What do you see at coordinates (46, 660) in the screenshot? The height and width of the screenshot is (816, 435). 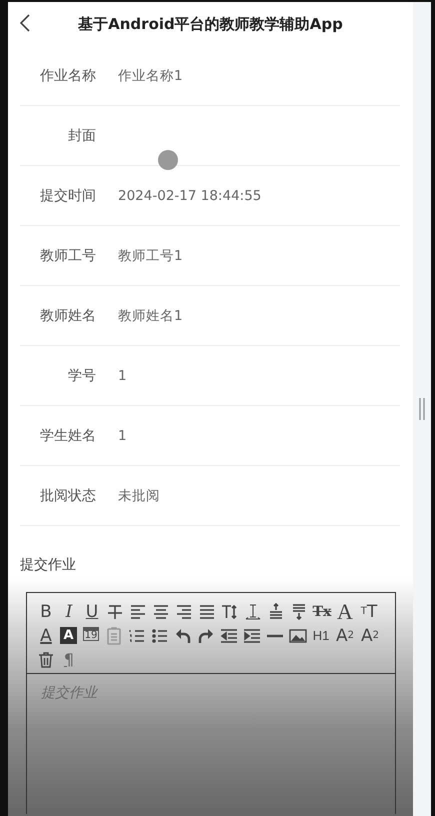 I see `trash-icon` at bounding box center [46, 660].